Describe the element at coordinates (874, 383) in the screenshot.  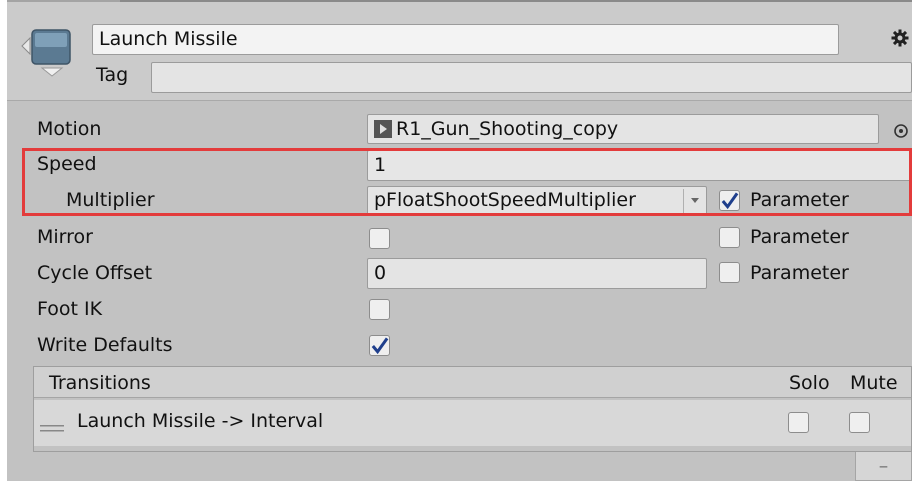
I see `mute-column-label: Mute` at that location.